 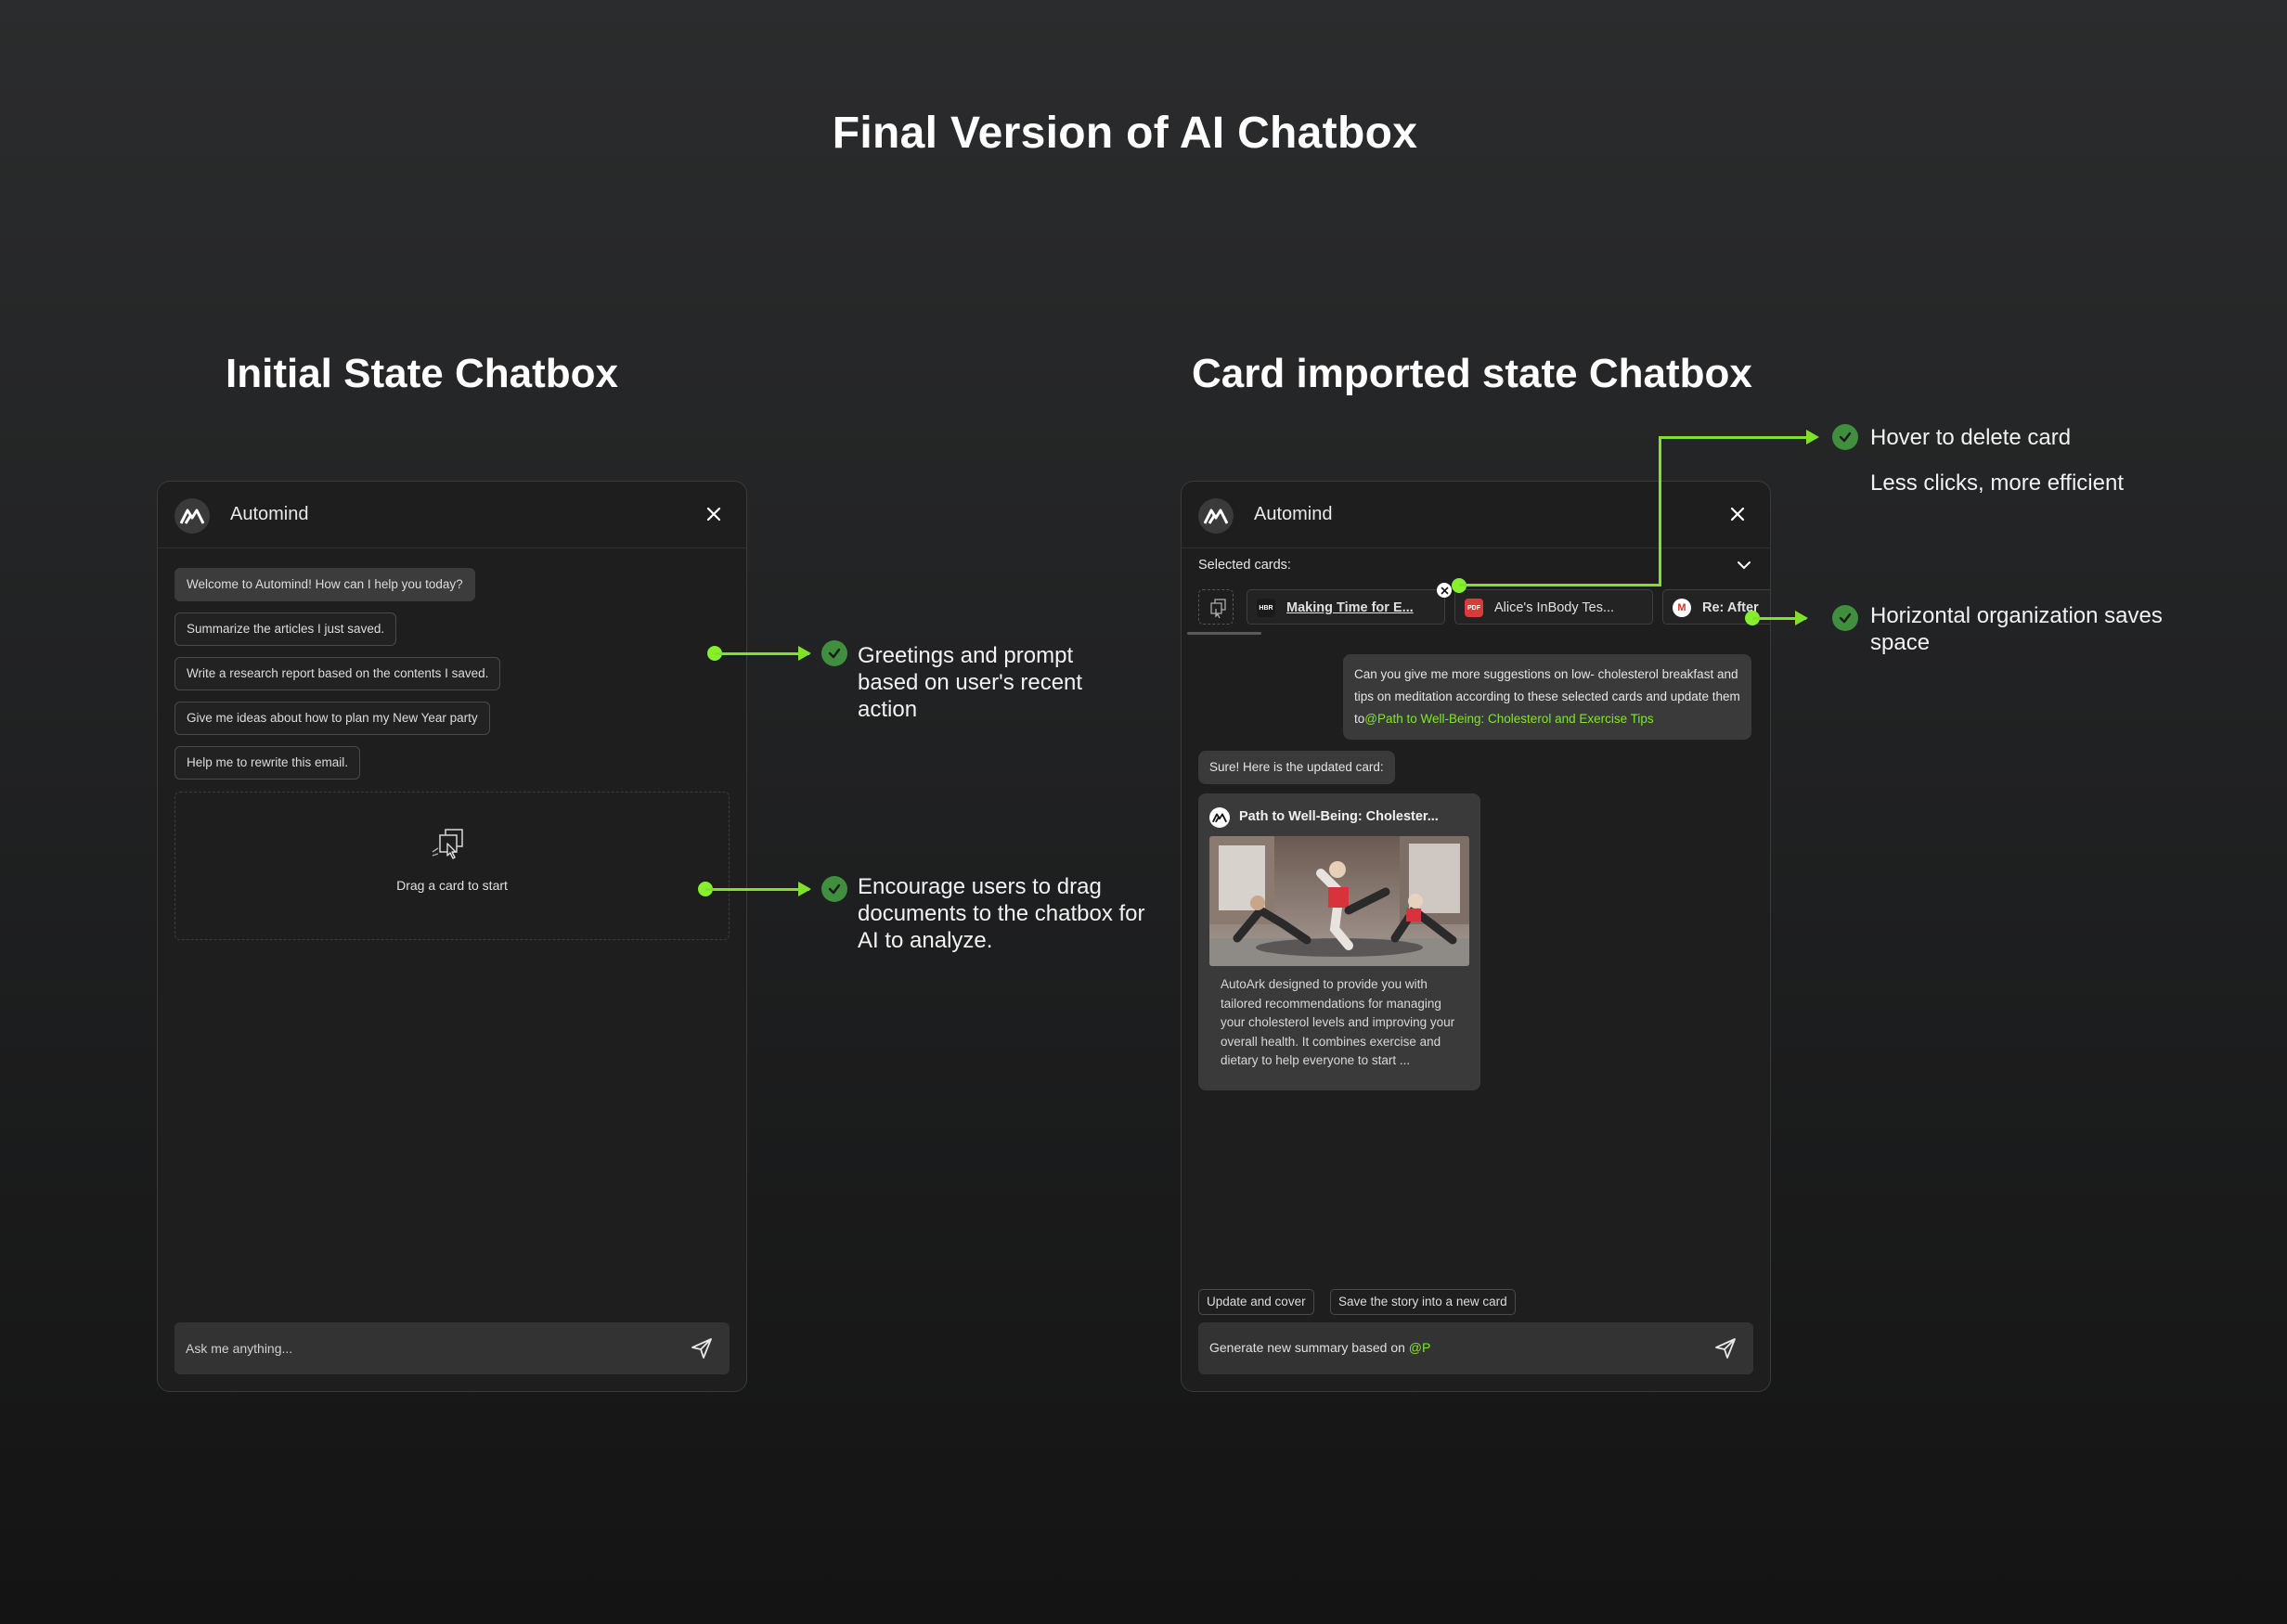 I want to click on chat-input-bar, so click(x=452, y=1348).